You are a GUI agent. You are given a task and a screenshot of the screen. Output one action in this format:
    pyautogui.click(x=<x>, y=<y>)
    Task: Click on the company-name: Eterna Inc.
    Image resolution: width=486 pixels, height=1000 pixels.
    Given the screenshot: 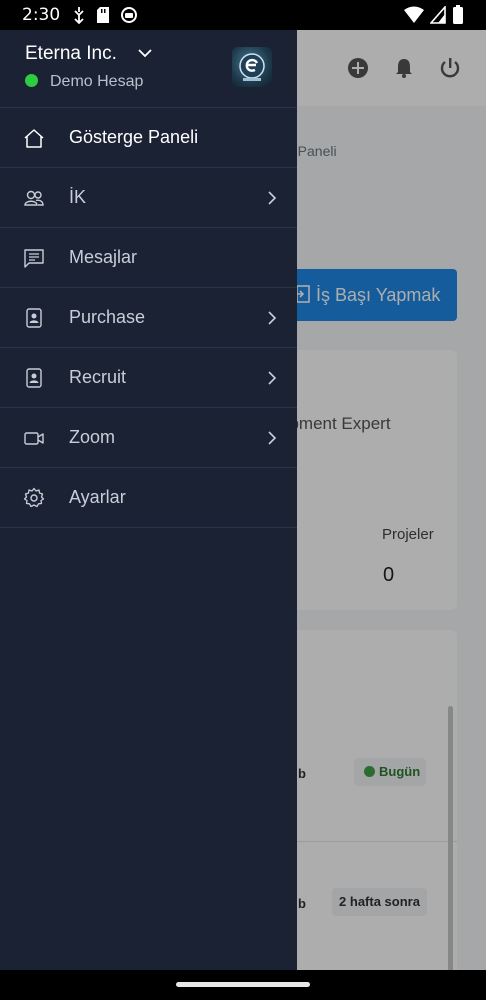 What is the action you would take?
    pyautogui.click(x=71, y=54)
    